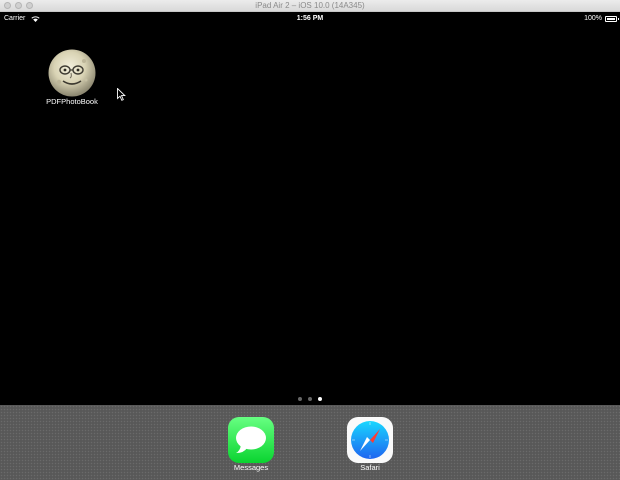  I want to click on battery-level, so click(611, 19).